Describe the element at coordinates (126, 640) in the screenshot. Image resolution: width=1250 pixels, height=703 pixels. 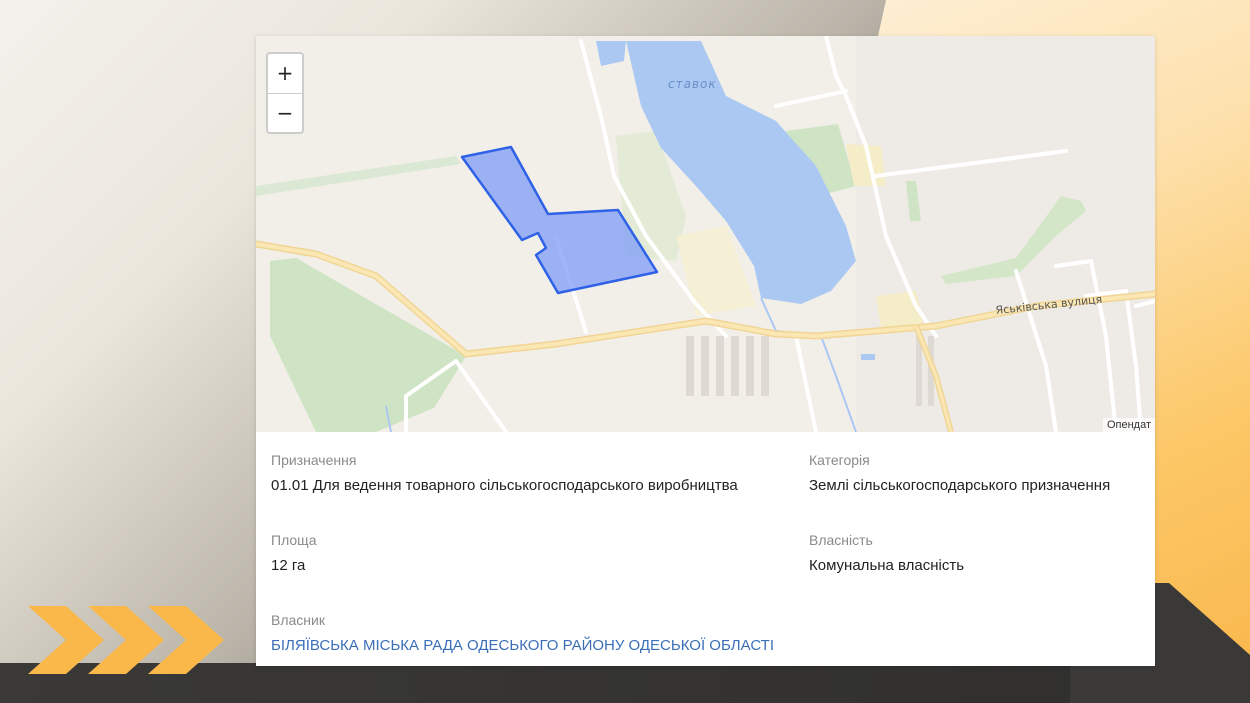
I see `chevron-decoration-icon` at that location.